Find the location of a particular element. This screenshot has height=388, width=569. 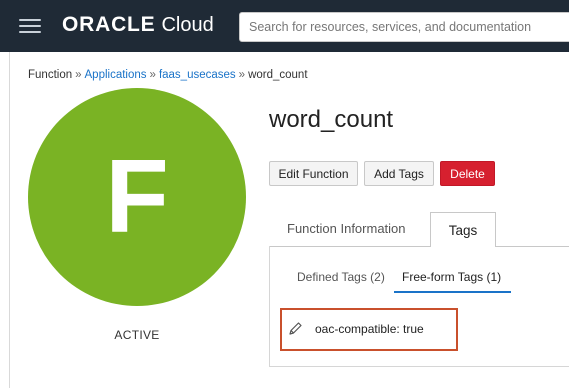

tab-free-form-tags: Free-form Tags (1) is located at coordinates (451, 277).